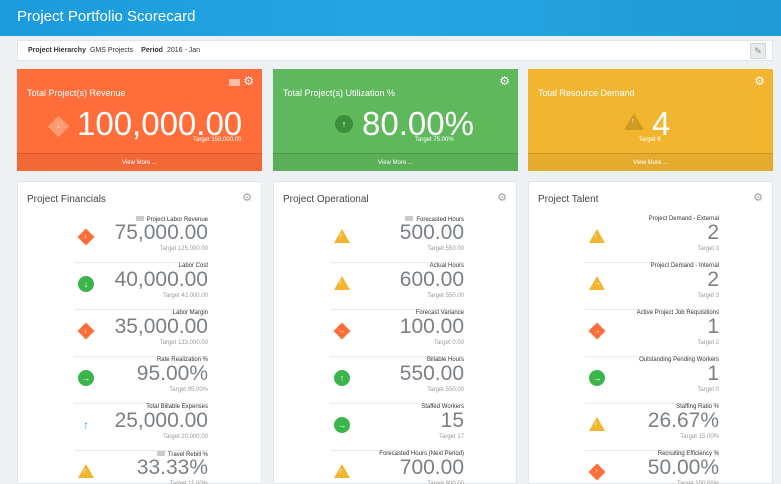 The width and height of the screenshot is (781, 484). I want to click on metric-target: Target 0, so click(708, 390).